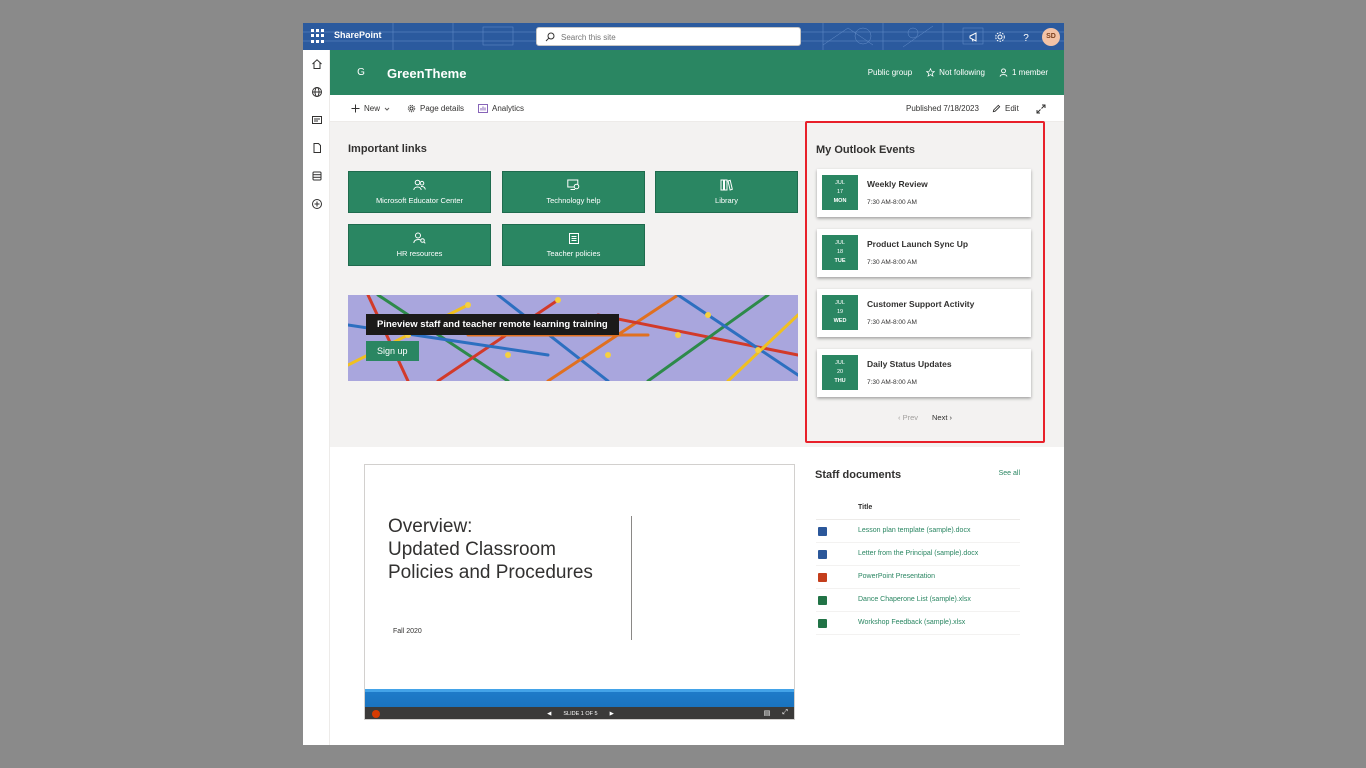 The width and height of the screenshot is (1366, 768). Describe the element at coordinates (897, 184) in the screenshot. I see `event-title: Weekly Review` at that location.